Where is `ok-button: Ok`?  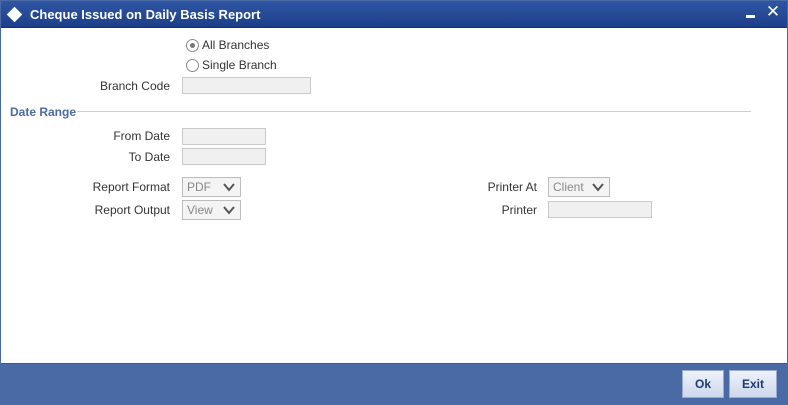
ok-button: Ok is located at coordinates (703, 384).